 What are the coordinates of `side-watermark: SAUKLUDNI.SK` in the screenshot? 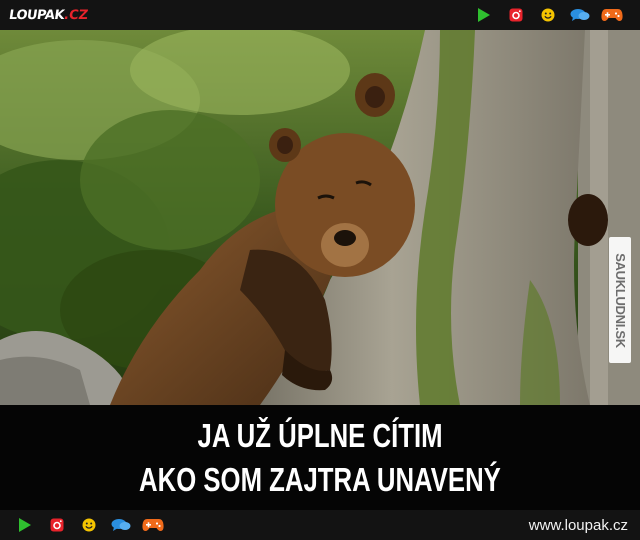 It's located at (620, 300).